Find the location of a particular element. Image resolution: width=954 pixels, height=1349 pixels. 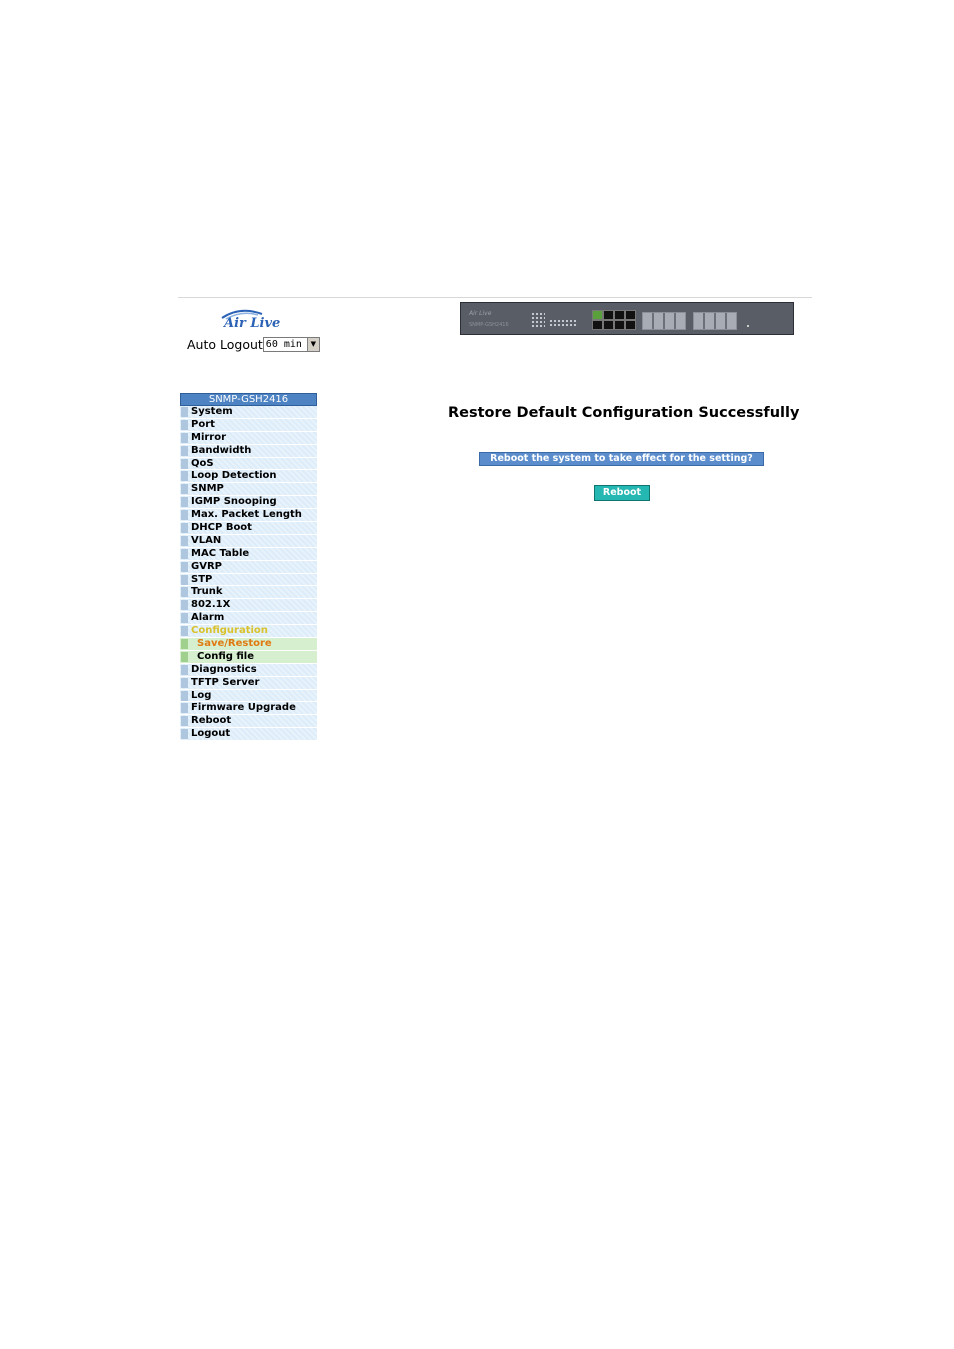

auto-logout: Auto Logout 60 min ▼ is located at coordinates (253, 344).